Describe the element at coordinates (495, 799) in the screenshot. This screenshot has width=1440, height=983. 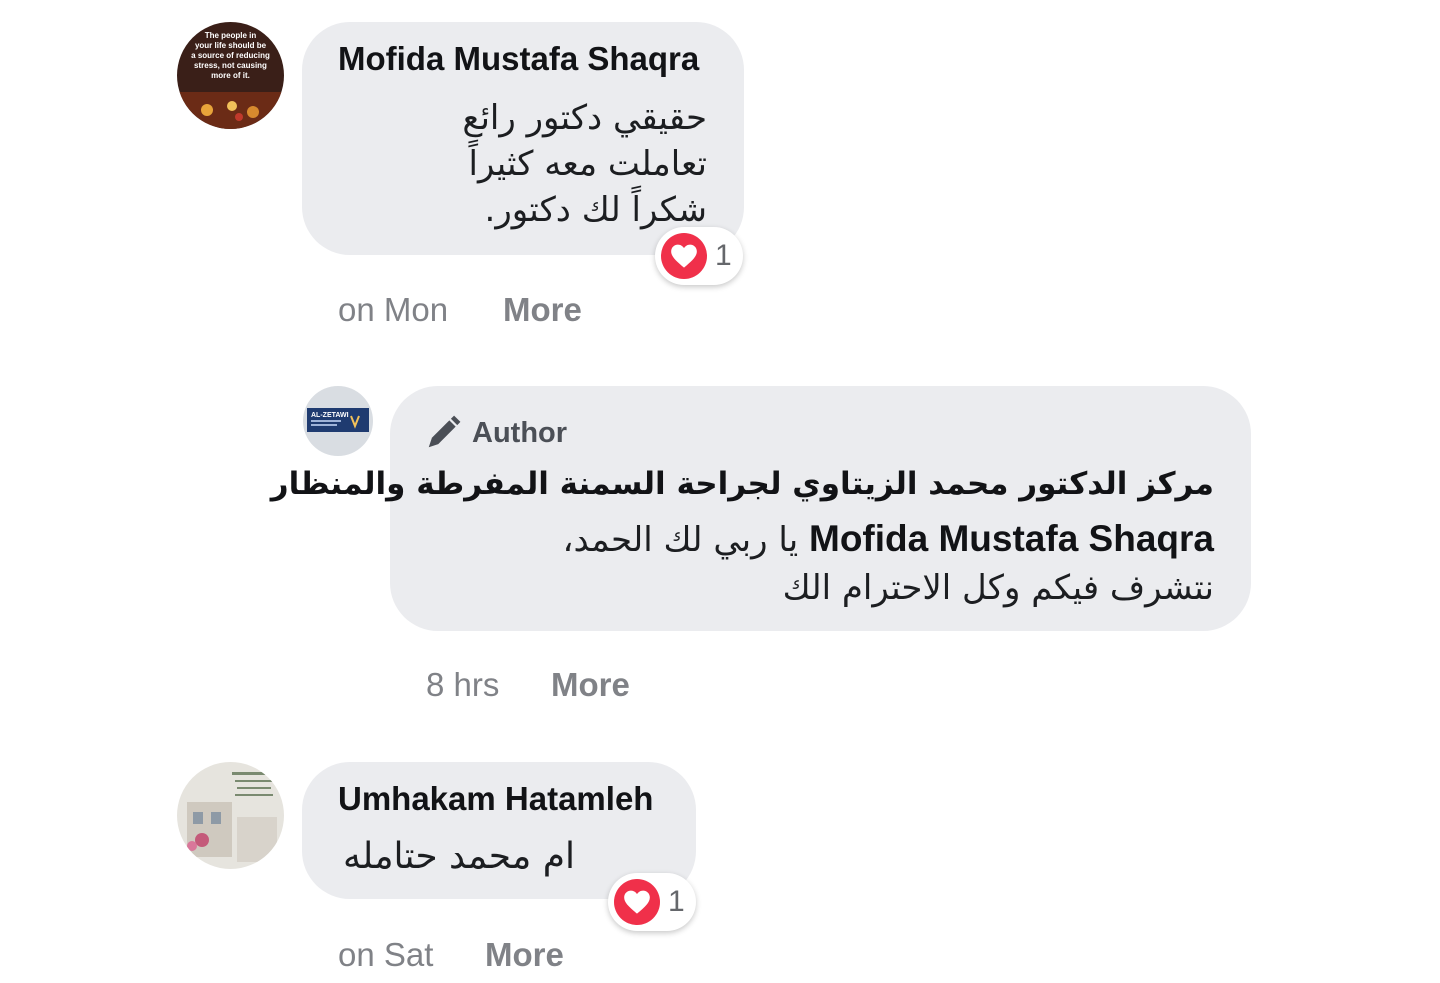
I see `comment-author-name: Umhakam Hatamleh` at that location.